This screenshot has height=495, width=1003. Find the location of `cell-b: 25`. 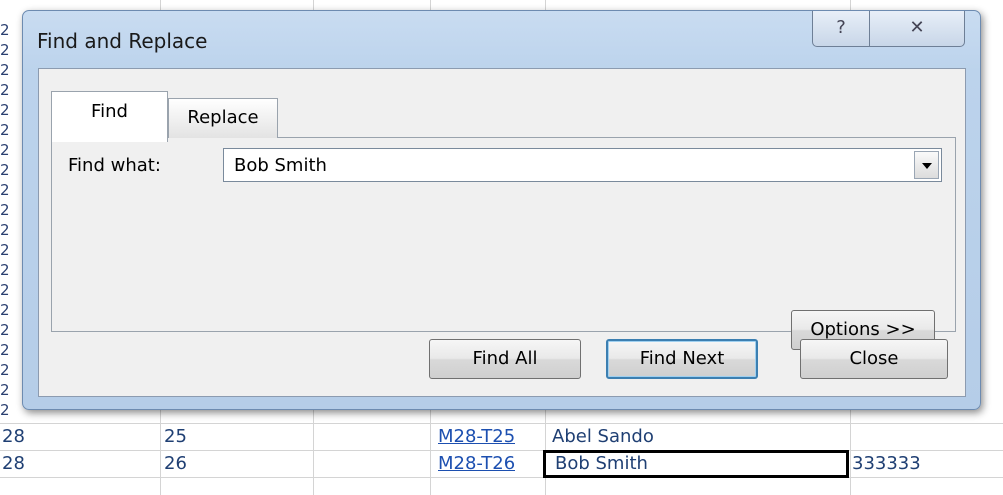

cell-b: 25 is located at coordinates (175, 437).